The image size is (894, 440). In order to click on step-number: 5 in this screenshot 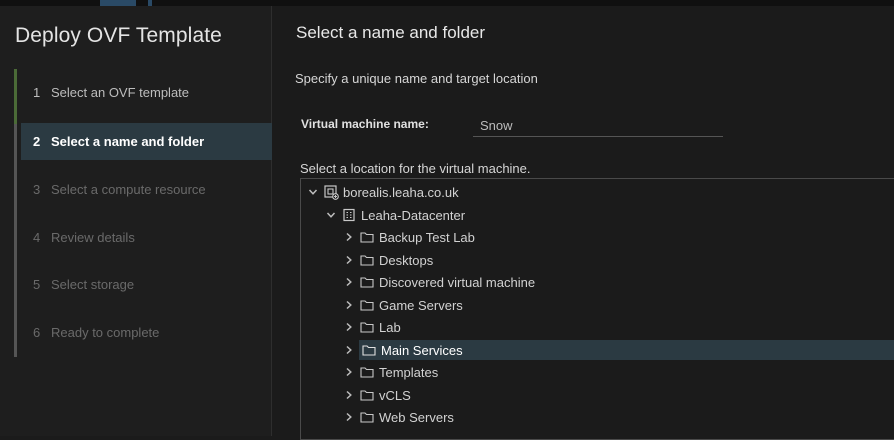, I will do `click(37, 284)`.